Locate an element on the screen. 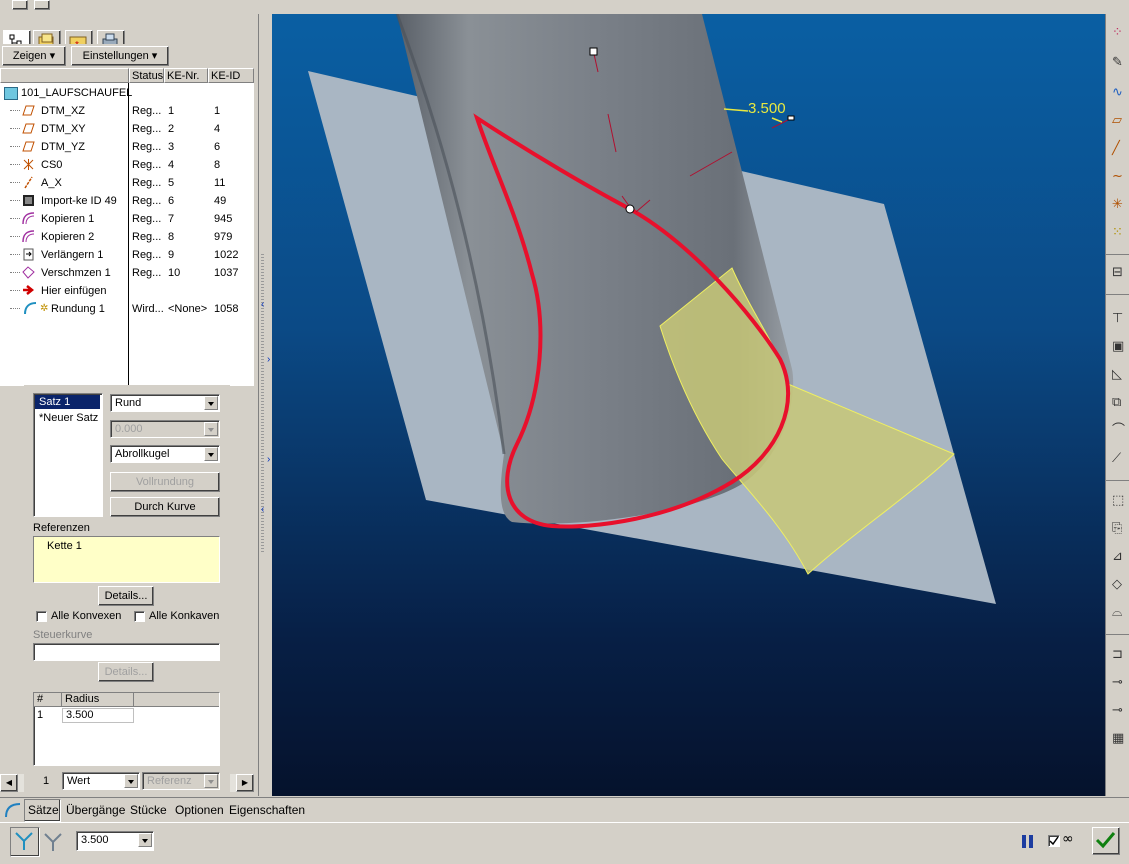  extrude-icon: ⊟ is located at coordinates (1120, 273).